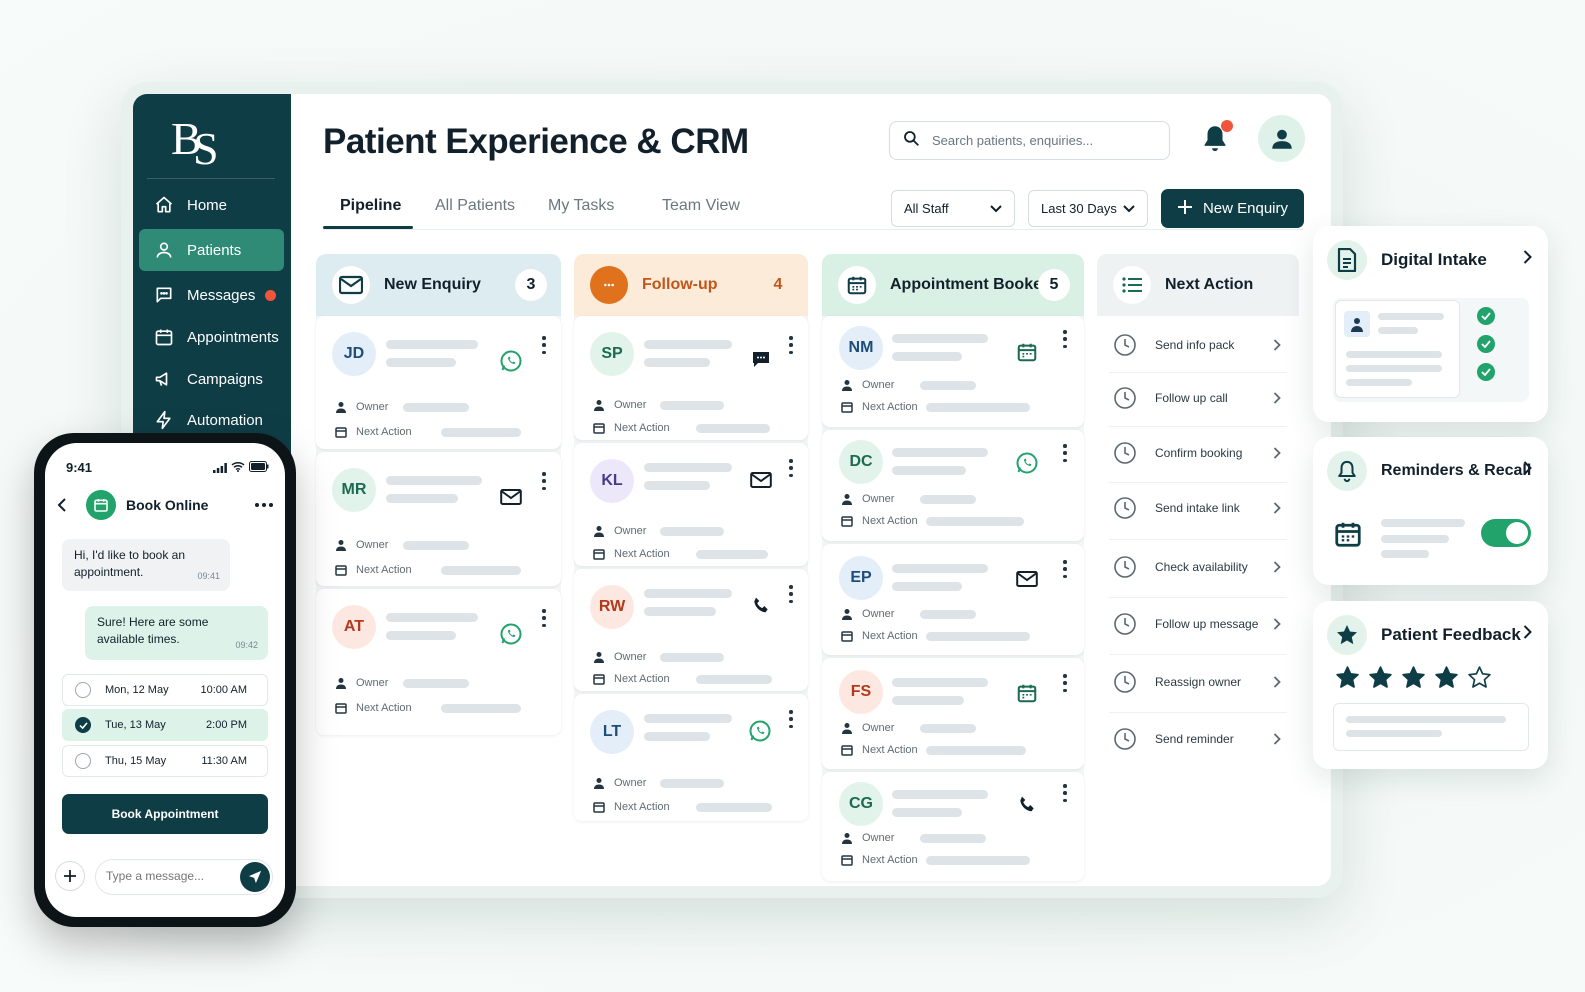 The height and width of the screenshot is (992, 1585). Describe the element at coordinates (165, 814) in the screenshot. I see `book-appointment-button: Book Appointment` at that location.